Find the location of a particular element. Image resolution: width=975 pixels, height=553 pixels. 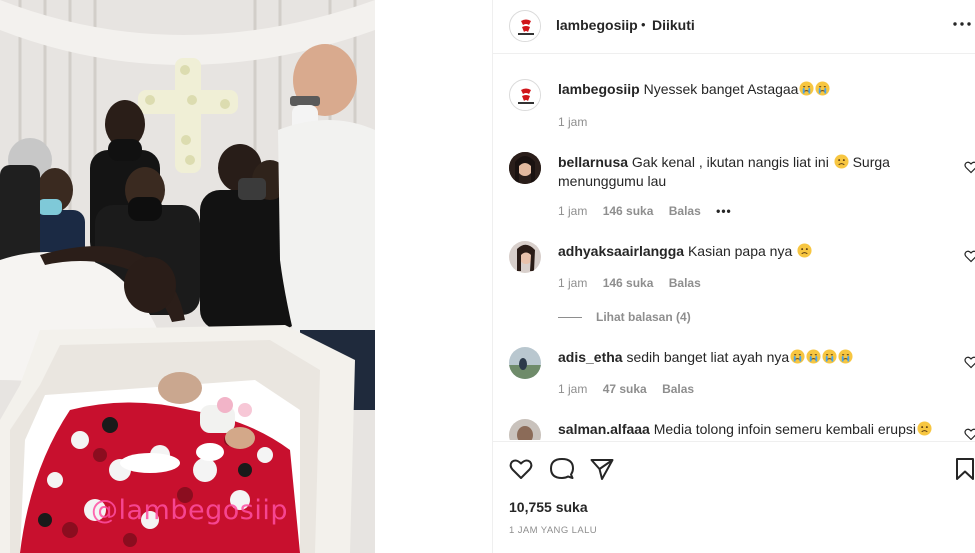

post-header: lambegosiip • Diikuti is located at coordinates (734, 27).